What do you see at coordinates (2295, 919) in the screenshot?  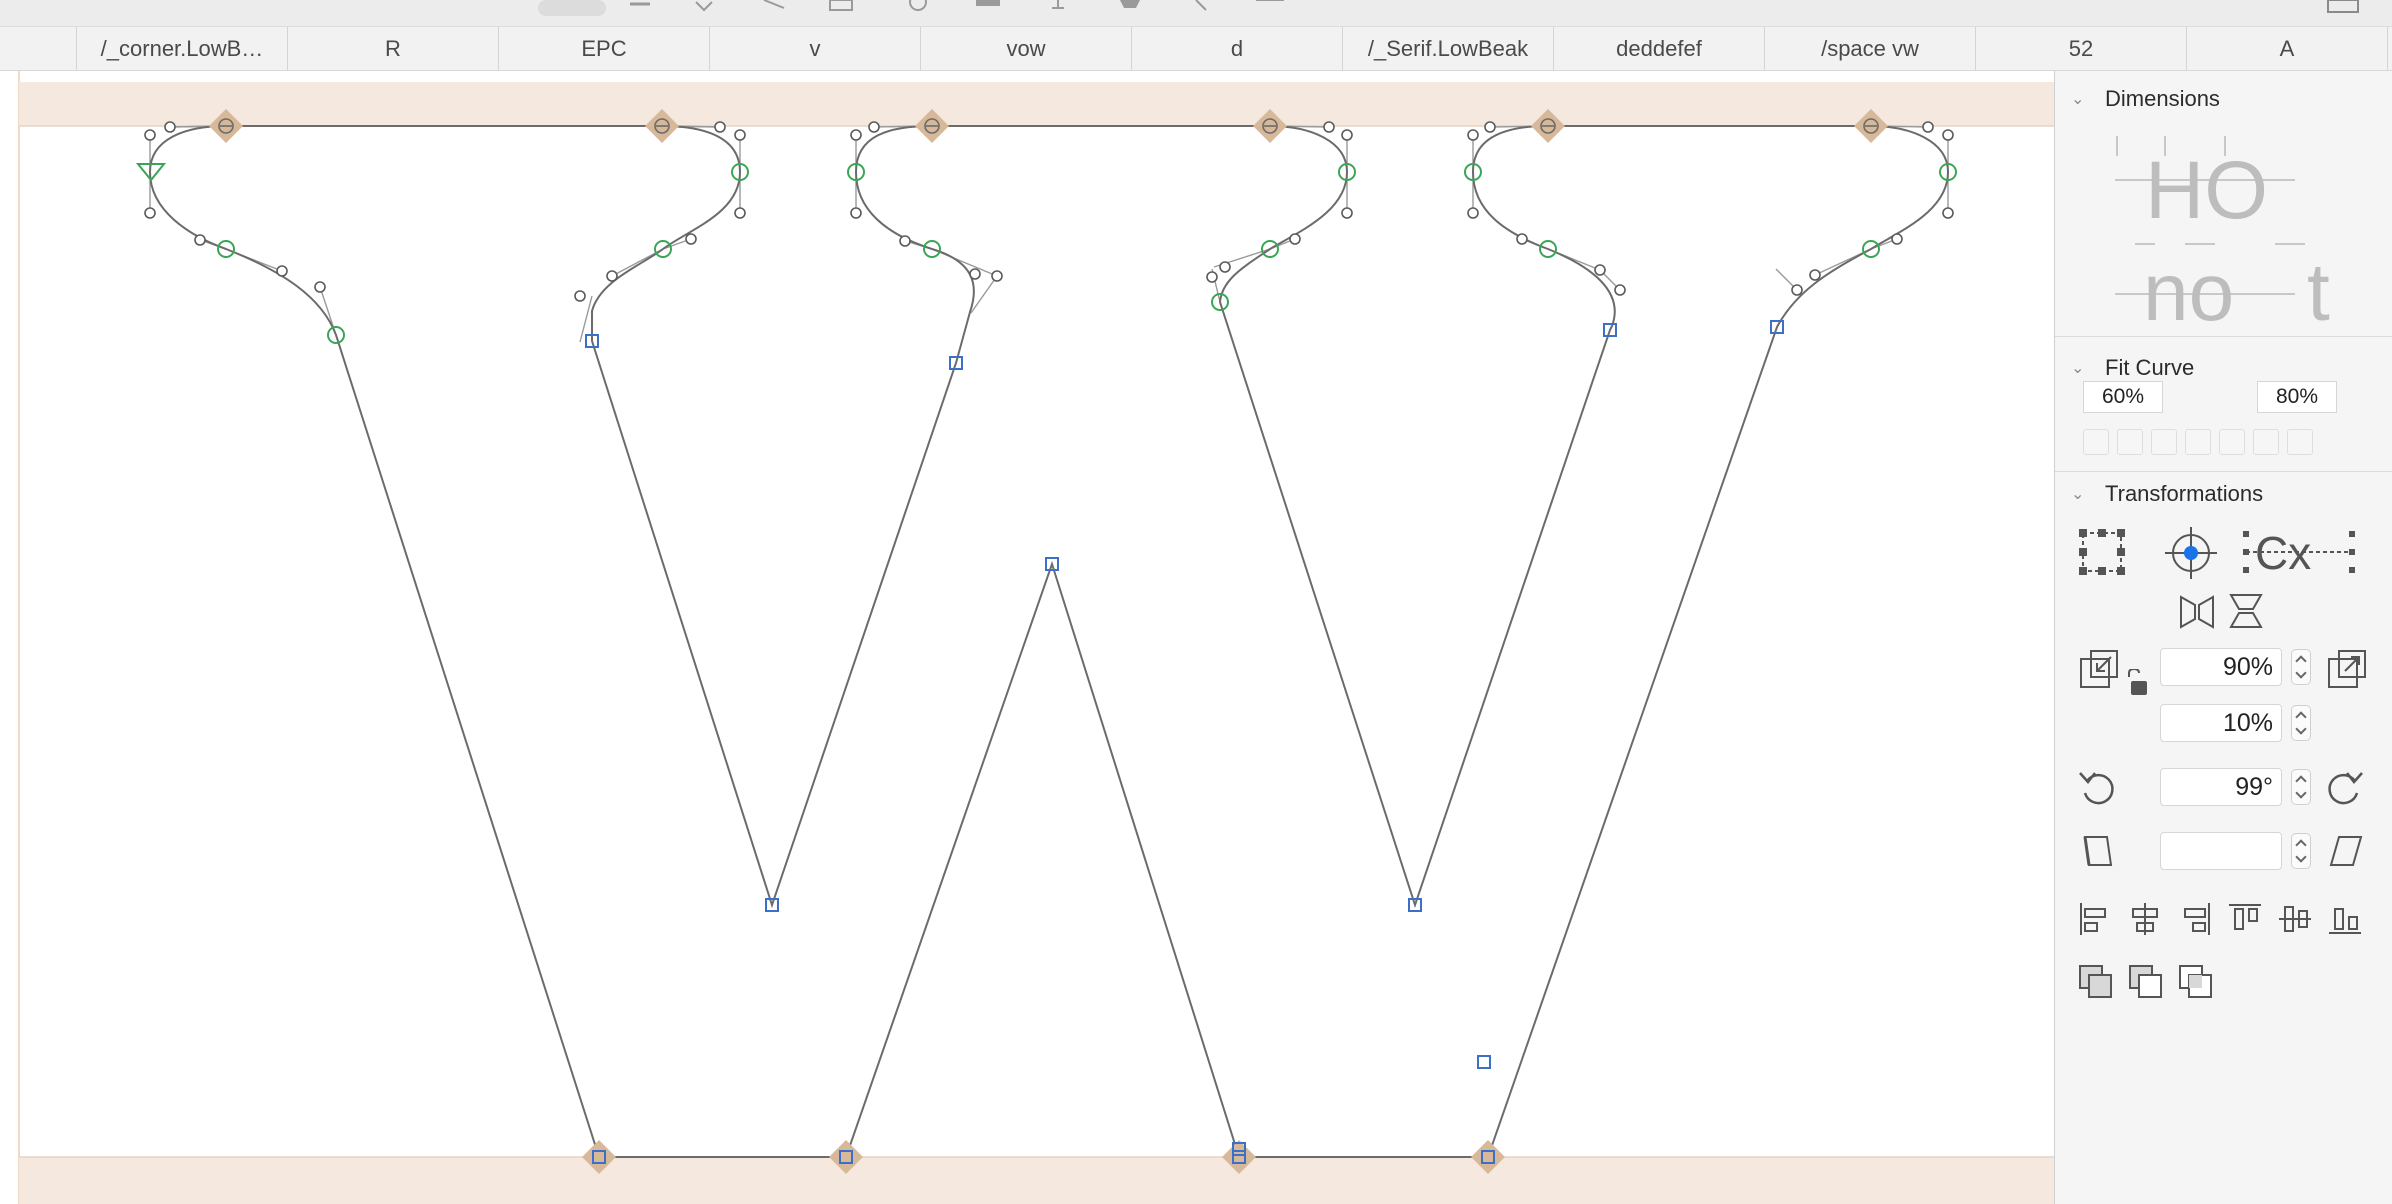 I see `align-middle-icon` at bounding box center [2295, 919].